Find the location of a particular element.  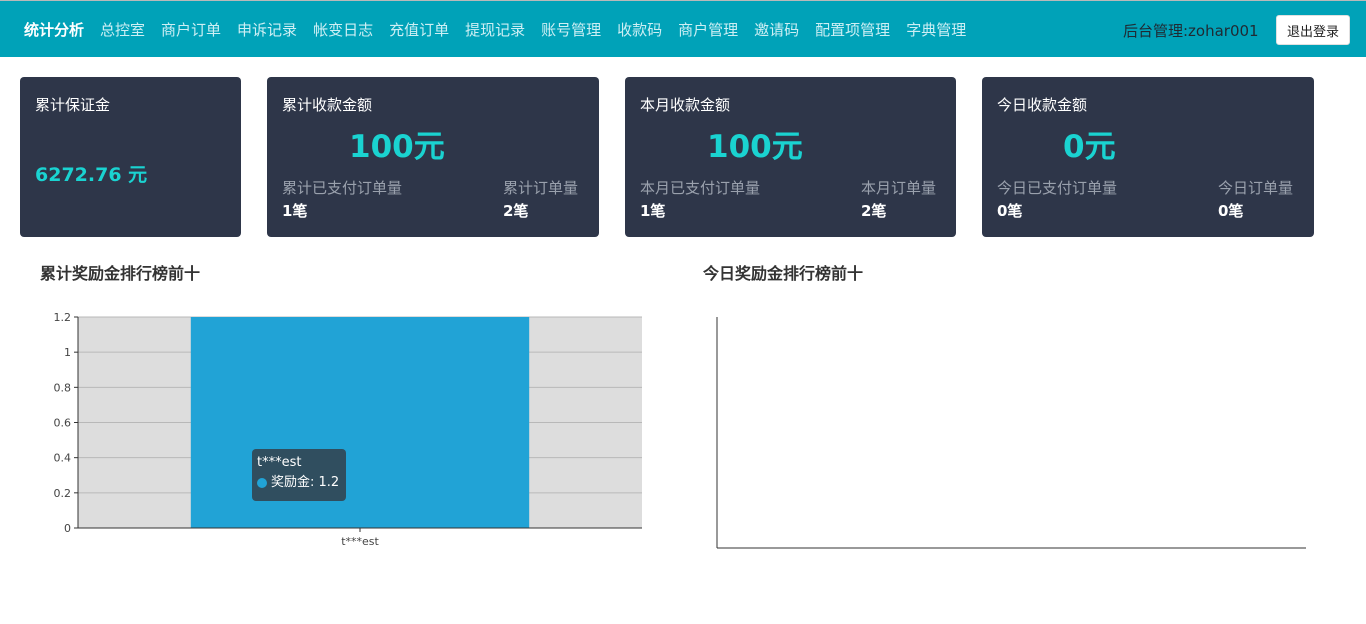

total-orders-value: 2笔 is located at coordinates (516, 211).